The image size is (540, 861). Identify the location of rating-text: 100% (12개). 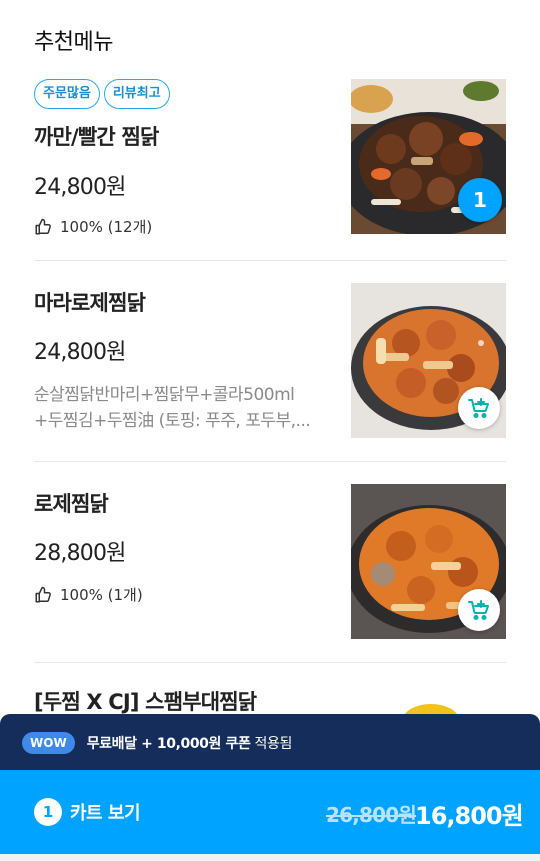
(106, 227).